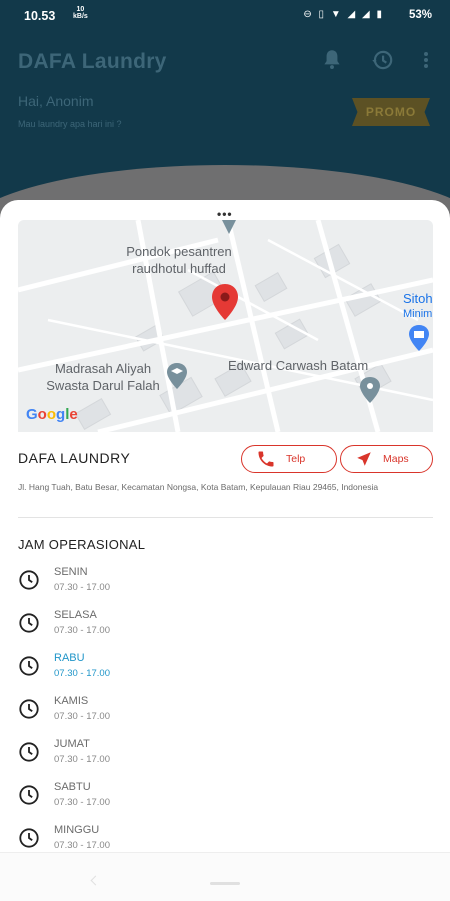 The image size is (450, 901). Describe the element at coordinates (367, 14) in the screenshot. I see `signal-2-icon: ◢` at that location.